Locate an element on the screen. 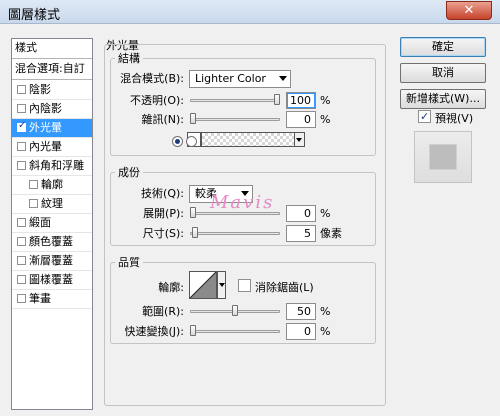 This screenshot has height=416, width=500. contour-label: 輪廓: is located at coordinates (171, 287).